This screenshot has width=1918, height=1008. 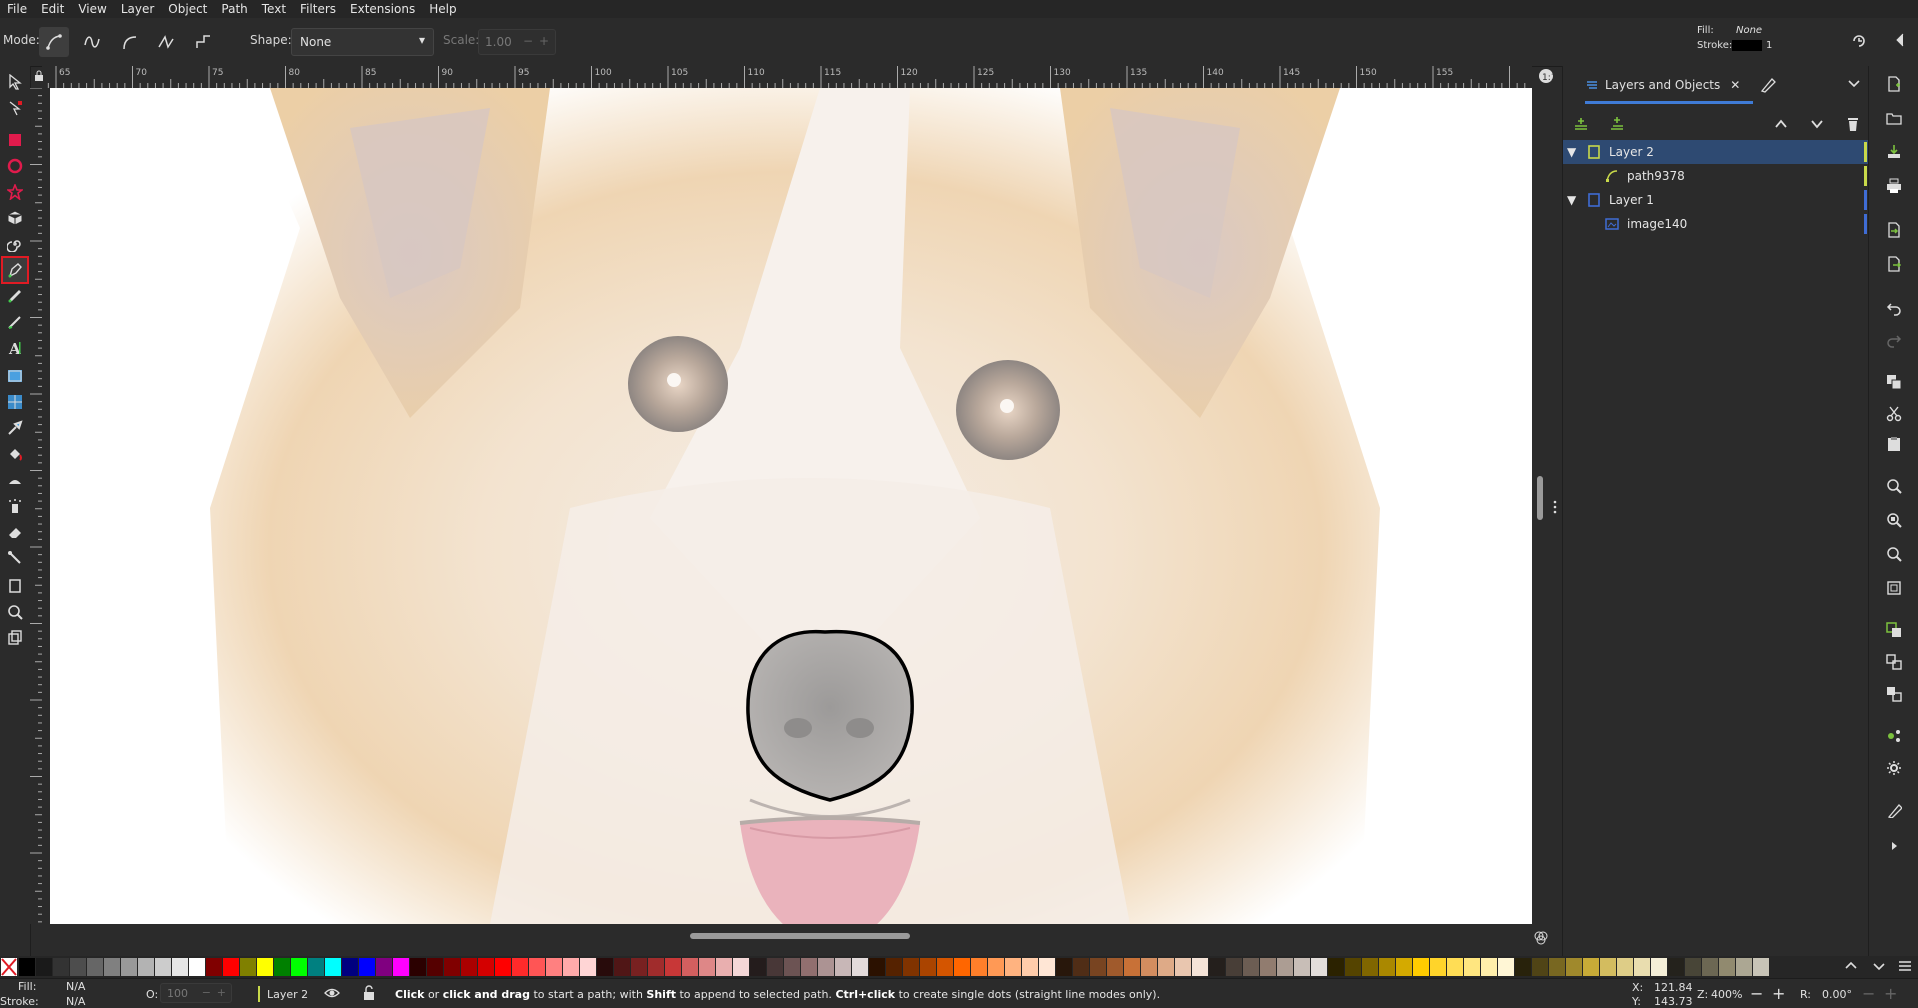 What do you see at coordinates (15, 480) in the screenshot?
I see `tweak-tool-icon` at bounding box center [15, 480].